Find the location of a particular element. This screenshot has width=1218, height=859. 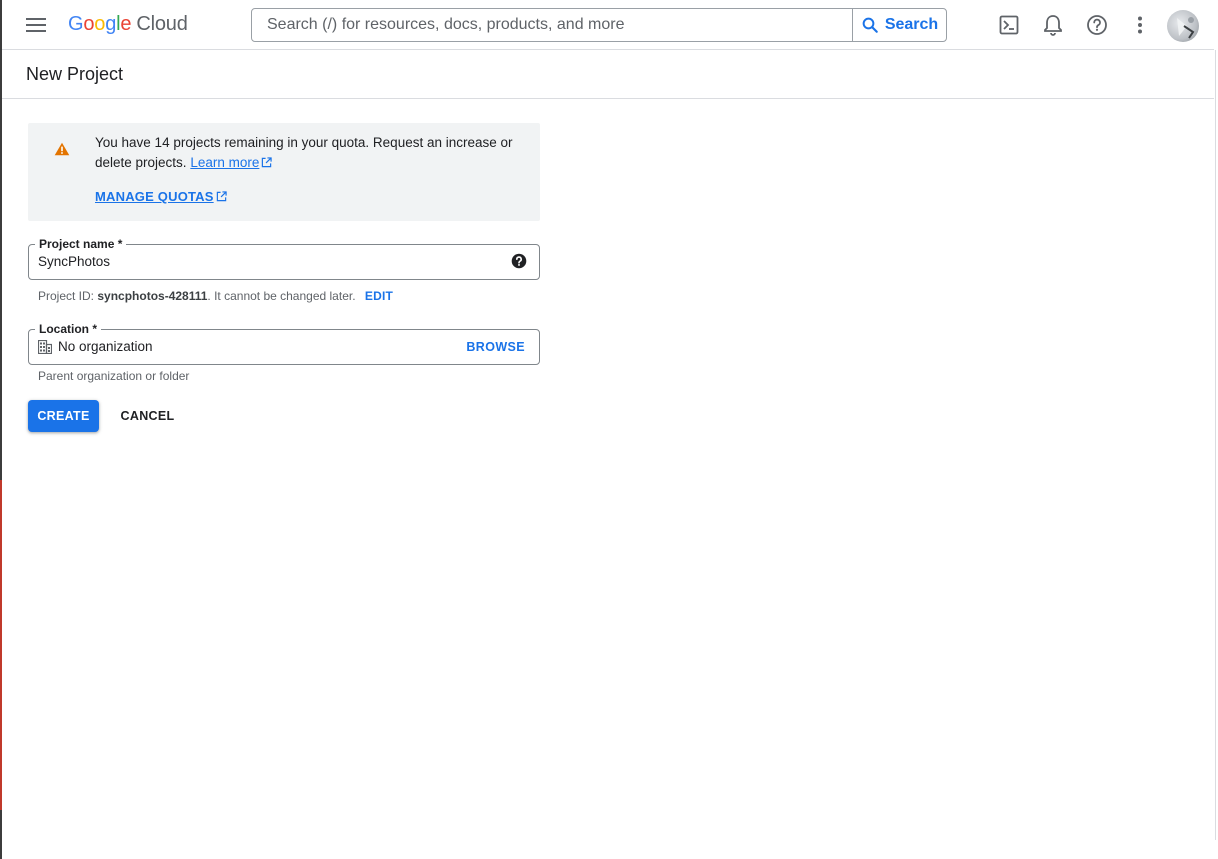

search-button-label: Search is located at coordinates (911, 24).